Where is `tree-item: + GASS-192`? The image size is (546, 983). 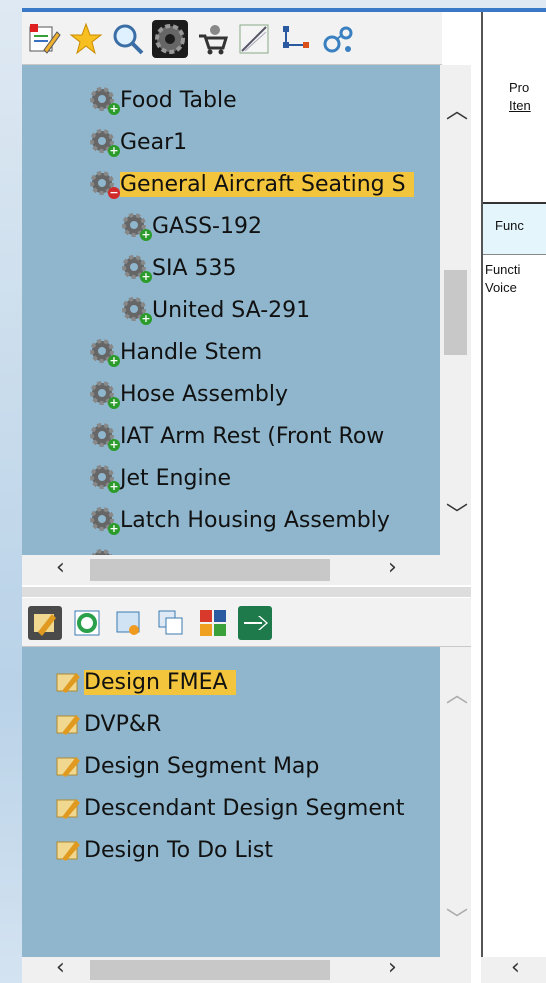
tree-item: + GASS-192 is located at coordinates (191, 226).